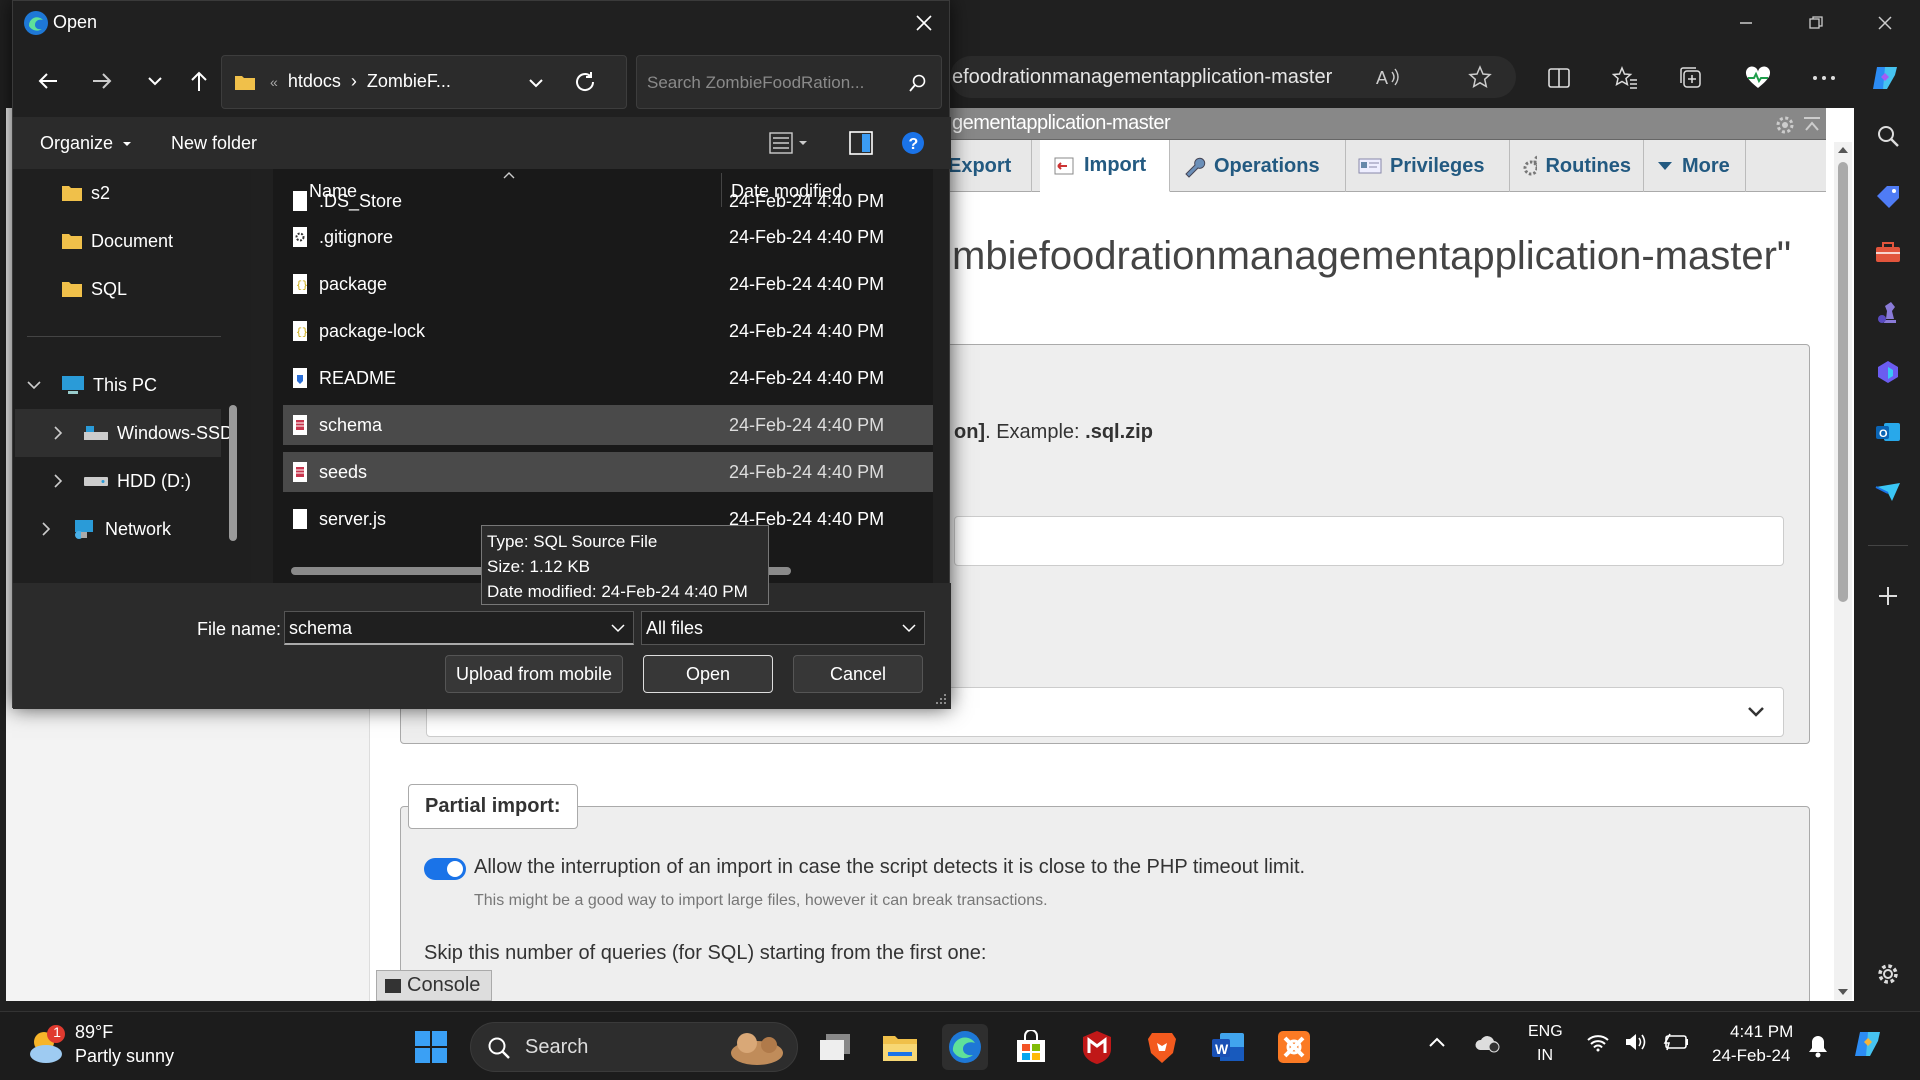 The height and width of the screenshot is (1080, 1920). I want to click on tab-privileges: Privileges, so click(1428, 166).